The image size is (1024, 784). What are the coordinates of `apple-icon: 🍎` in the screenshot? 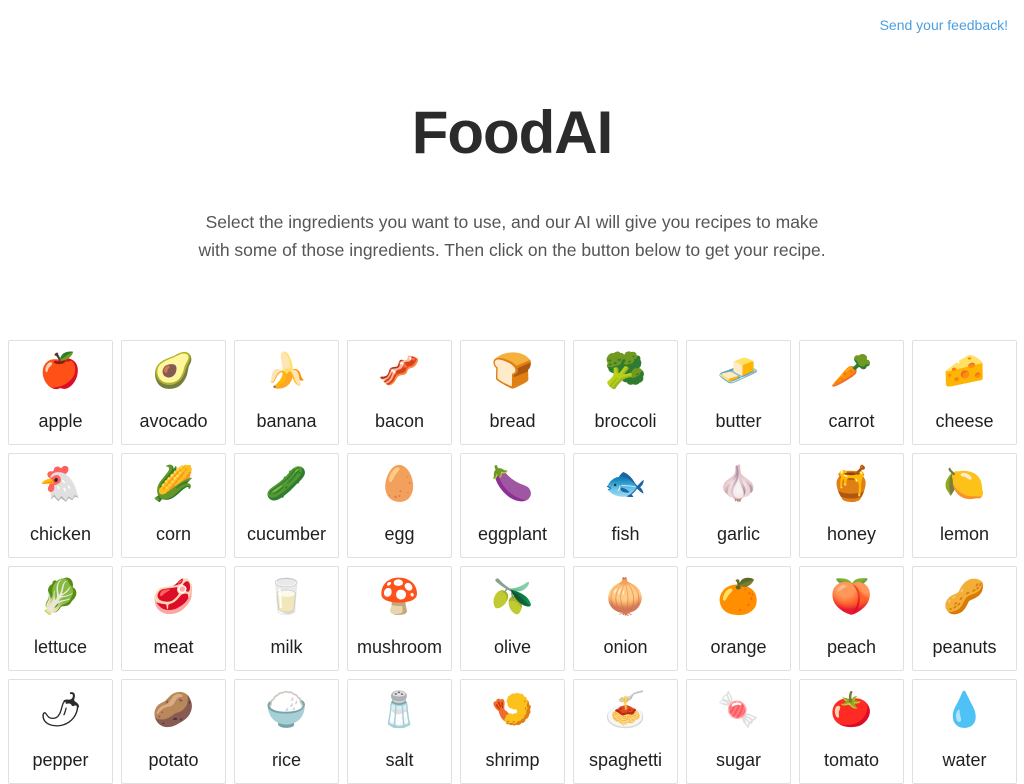 It's located at (60, 371).